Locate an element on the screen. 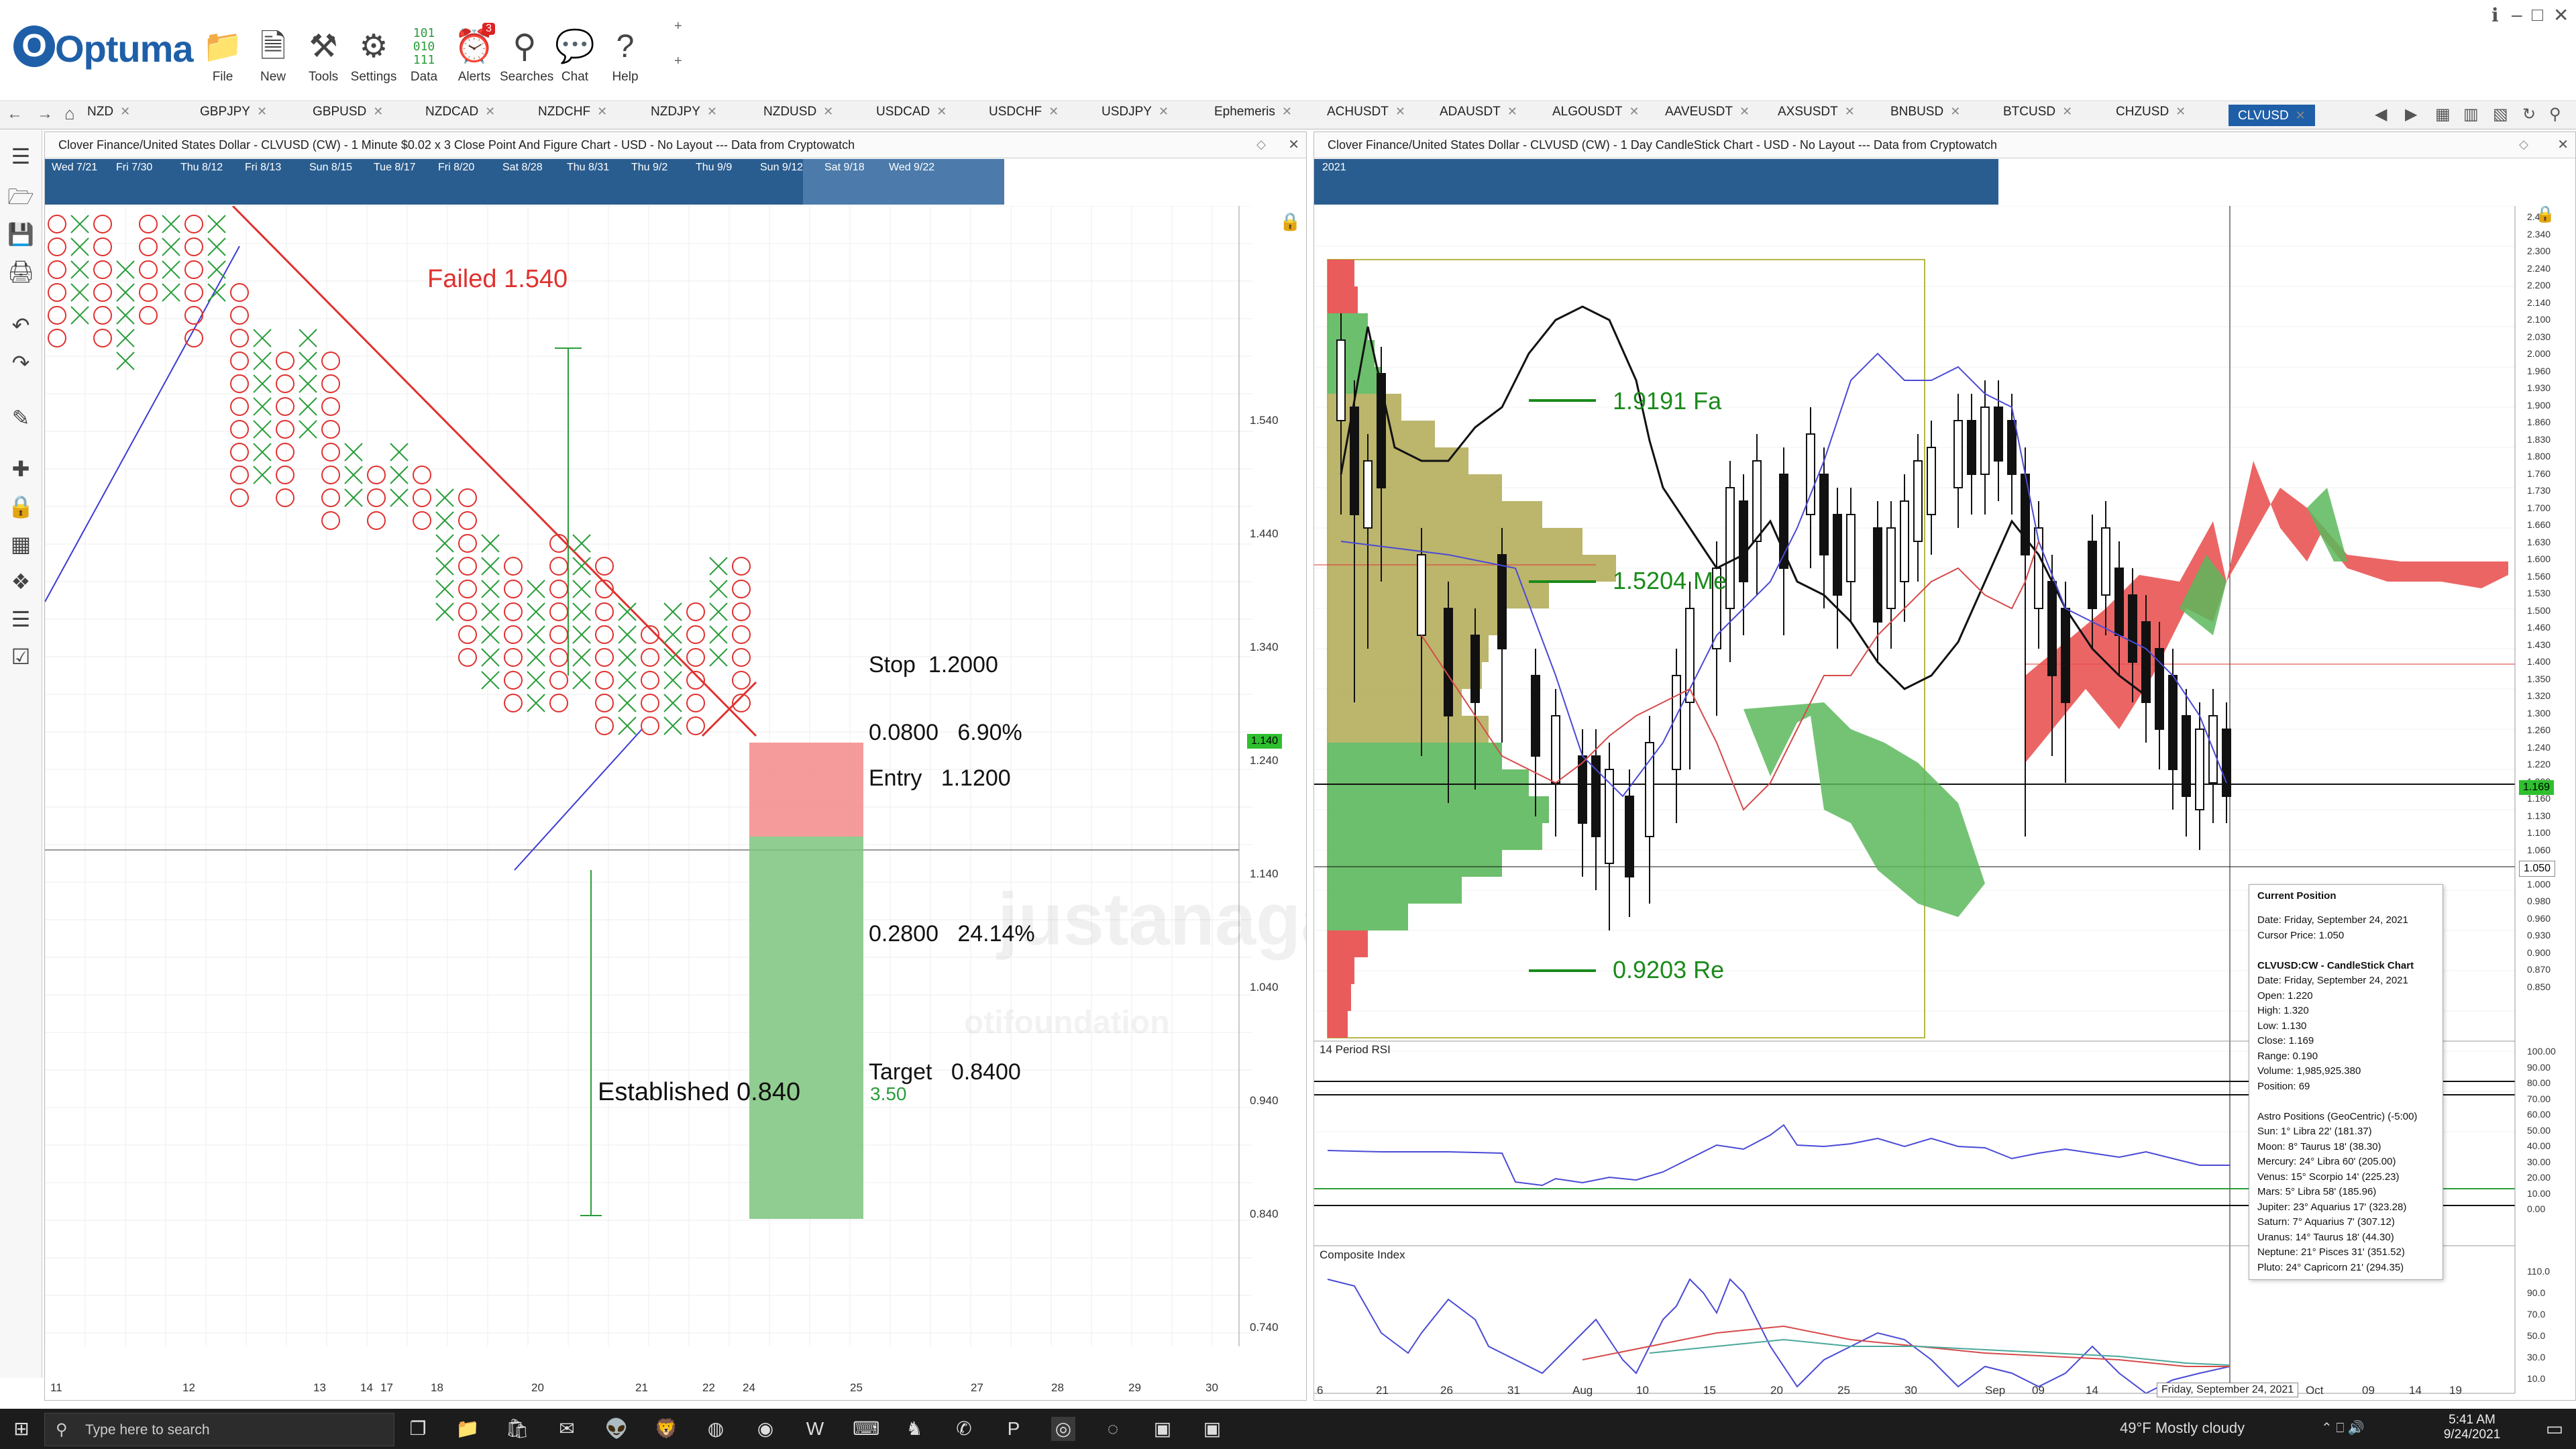  help-button: ? Help is located at coordinates (625, 60).